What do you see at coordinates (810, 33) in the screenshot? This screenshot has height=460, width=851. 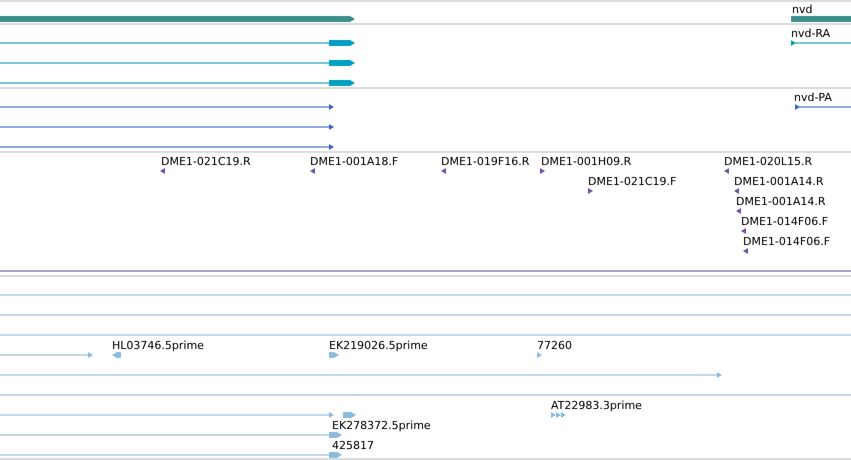 I see `feature-label: nvd-RA` at bounding box center [810, 33].